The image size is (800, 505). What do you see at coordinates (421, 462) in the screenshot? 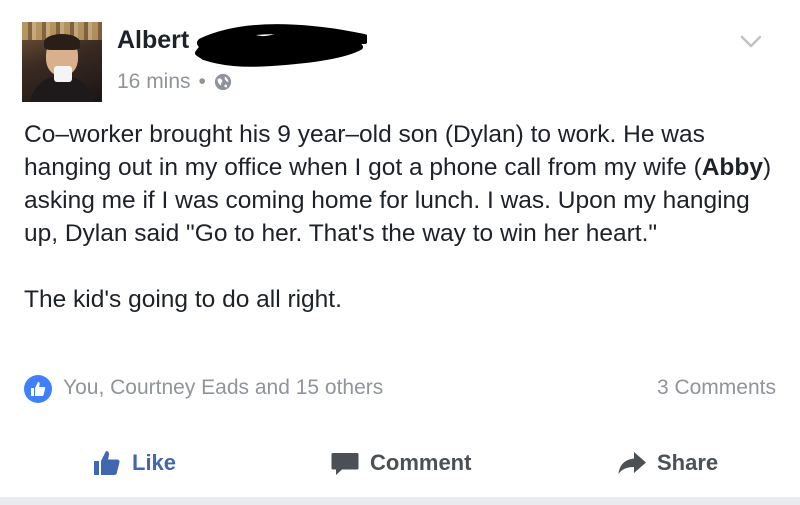
I see `comment-label: Comment` at bounding box center [421, 462].